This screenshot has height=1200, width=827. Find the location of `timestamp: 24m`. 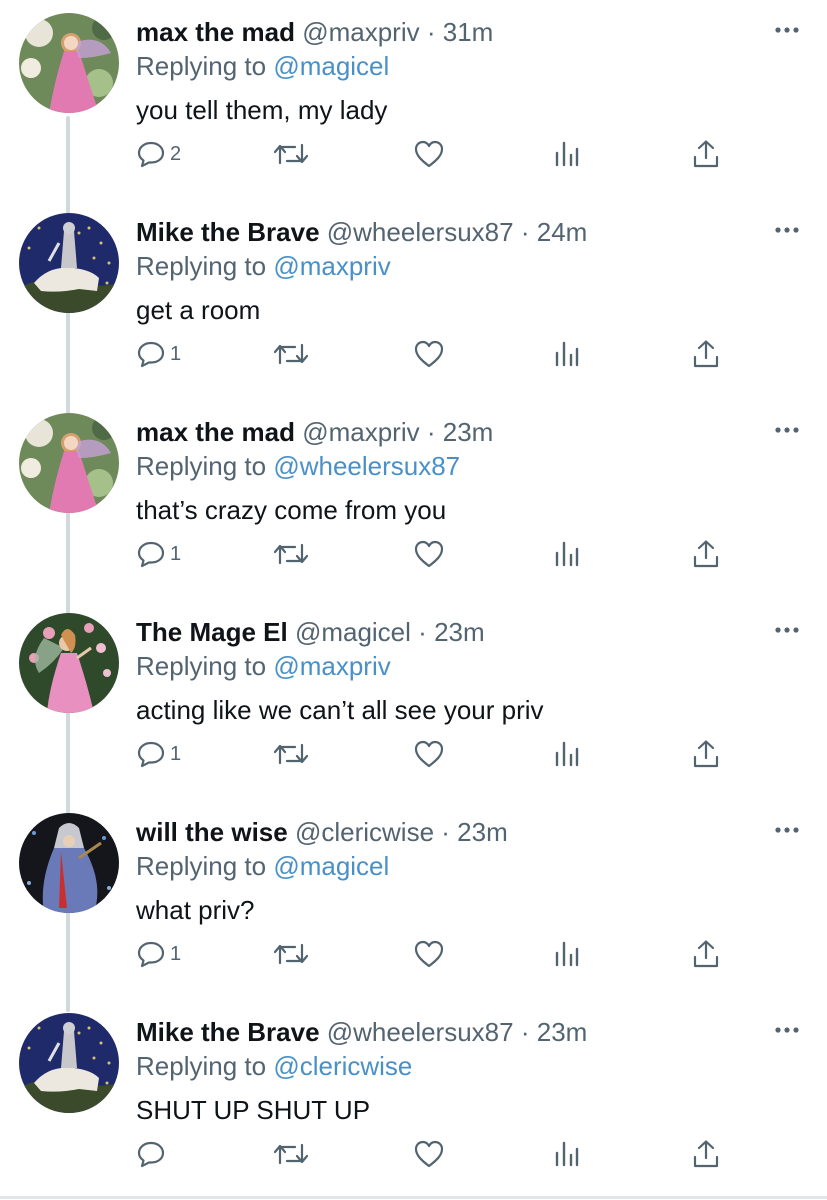

timestamp: 24m is located at coordinates (562, 232).